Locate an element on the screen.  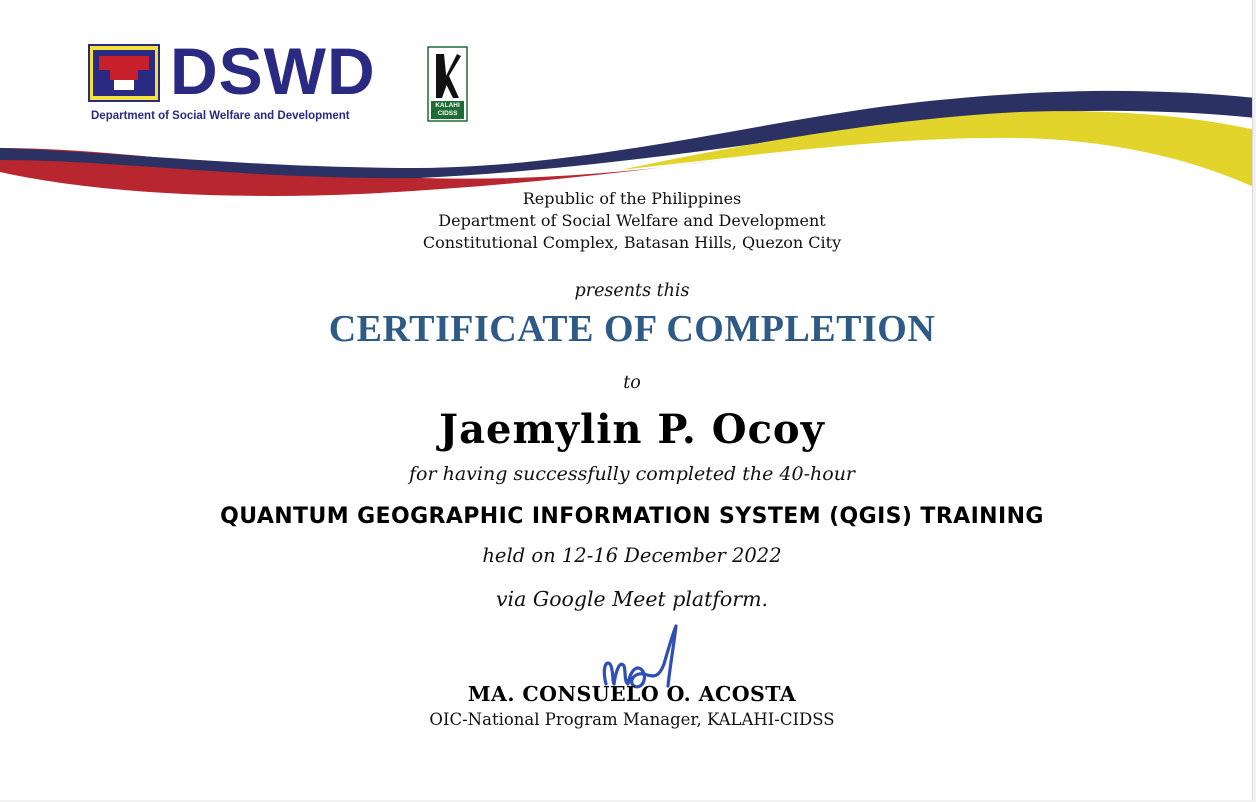
kalahi-cidss-logo: KALAHI CIDSS is located at coordinates (447, 86).